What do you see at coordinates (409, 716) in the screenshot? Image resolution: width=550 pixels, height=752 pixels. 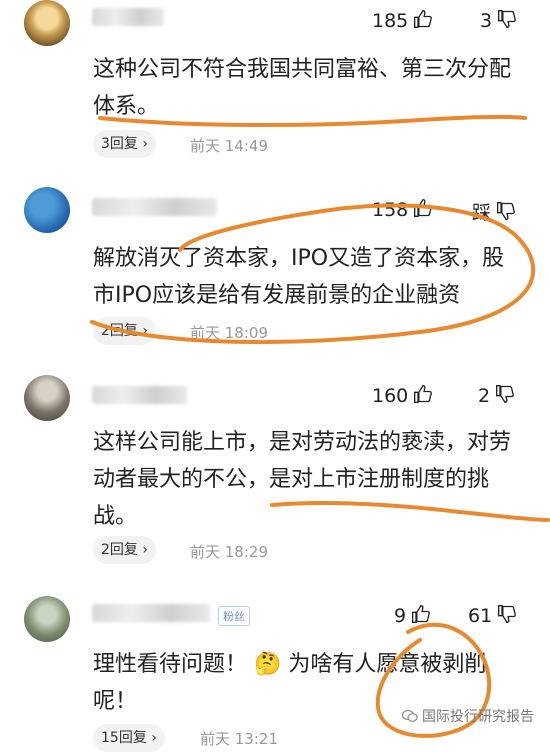 I see `wechat-icon` at bounding box center [409, 716].